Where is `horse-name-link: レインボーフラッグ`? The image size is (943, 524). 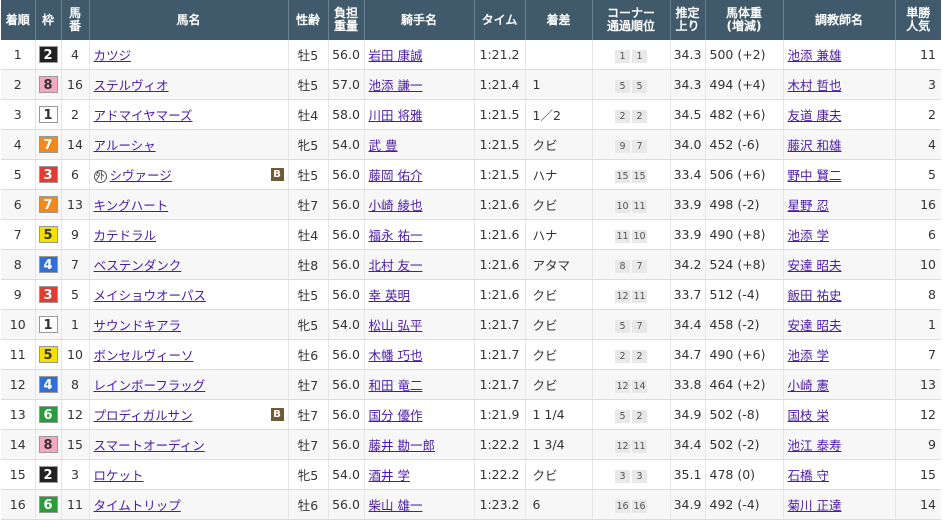 horse-name-link: レインボーフラッグ is located at coordinates (150, 385).